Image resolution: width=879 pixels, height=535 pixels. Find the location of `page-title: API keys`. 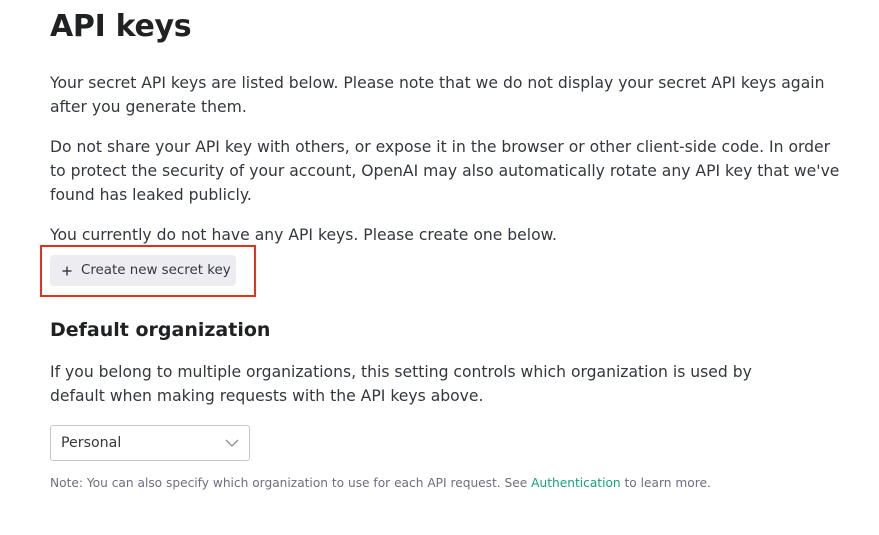

page-title: API keys is located at coordinates (121, 26).